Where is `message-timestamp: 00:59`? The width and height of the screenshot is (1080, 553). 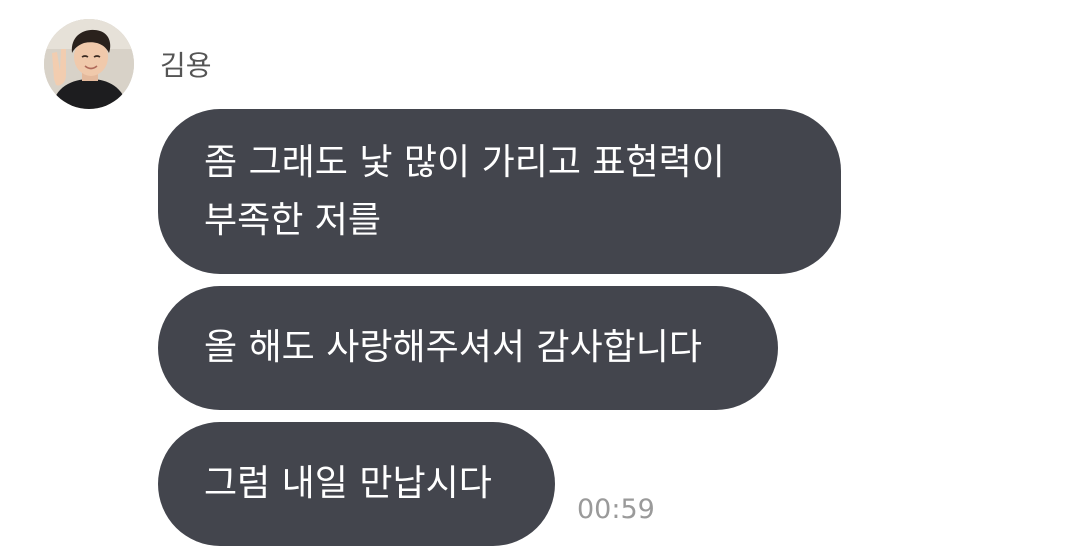 message-timestamp: 00:59 is located at coordinates (616, 509).